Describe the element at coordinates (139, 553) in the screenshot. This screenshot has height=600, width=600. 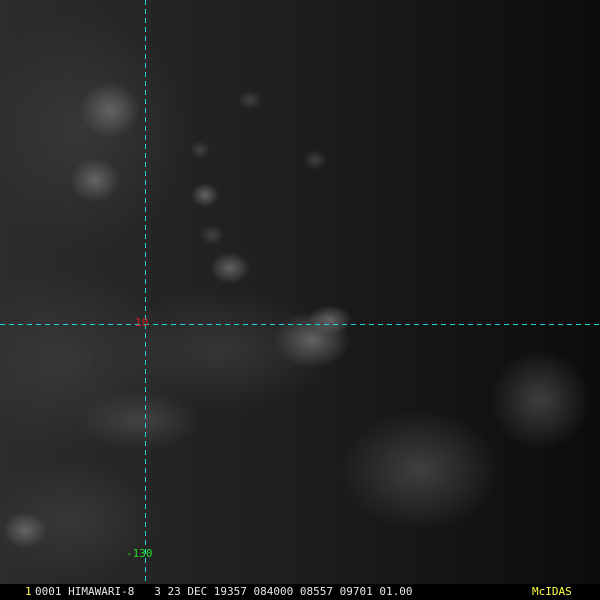
I see `longitude-label: -130` at that location.